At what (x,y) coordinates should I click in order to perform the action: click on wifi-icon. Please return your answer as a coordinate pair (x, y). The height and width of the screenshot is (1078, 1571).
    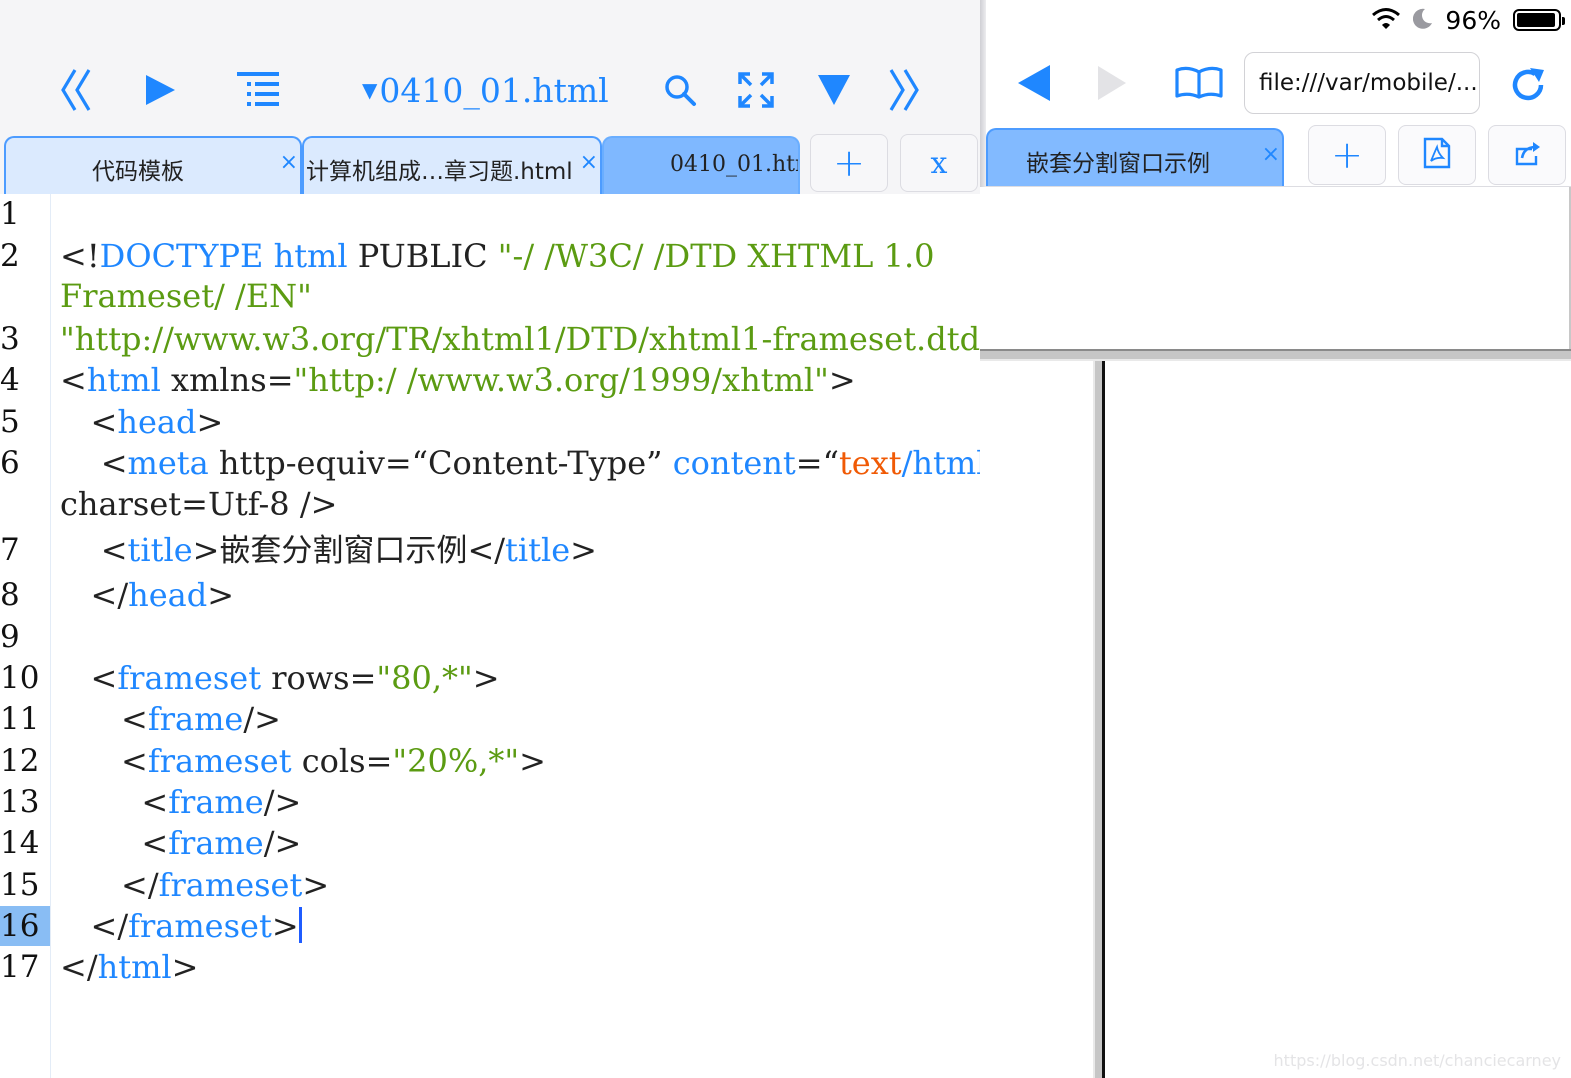
    Looking at the image, I should click on (1386, 20).